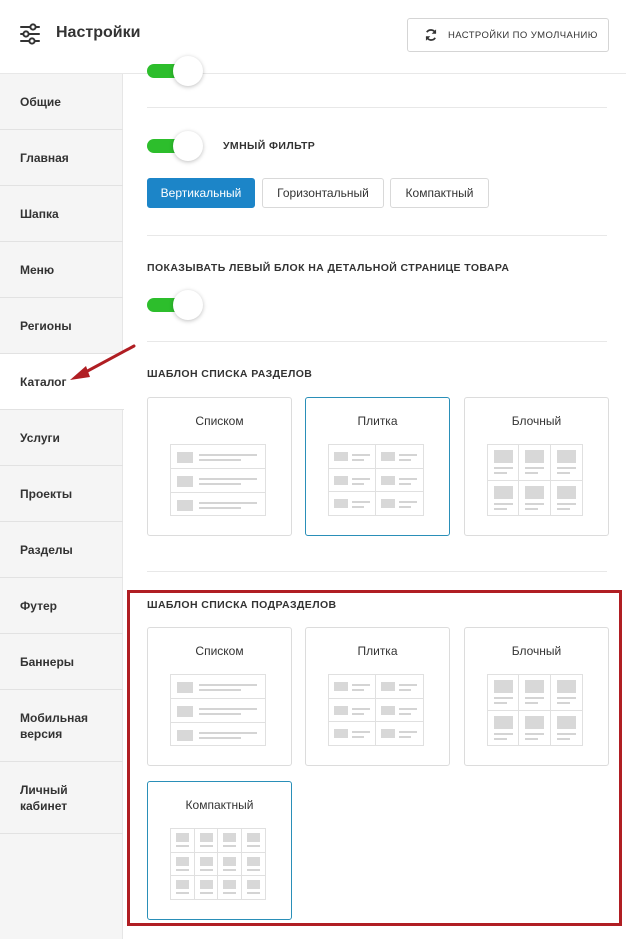 The width and height of the screenshot is (626, 939). I want to click on sidebar-item-label: Личный кабинет, so click(44, 797).